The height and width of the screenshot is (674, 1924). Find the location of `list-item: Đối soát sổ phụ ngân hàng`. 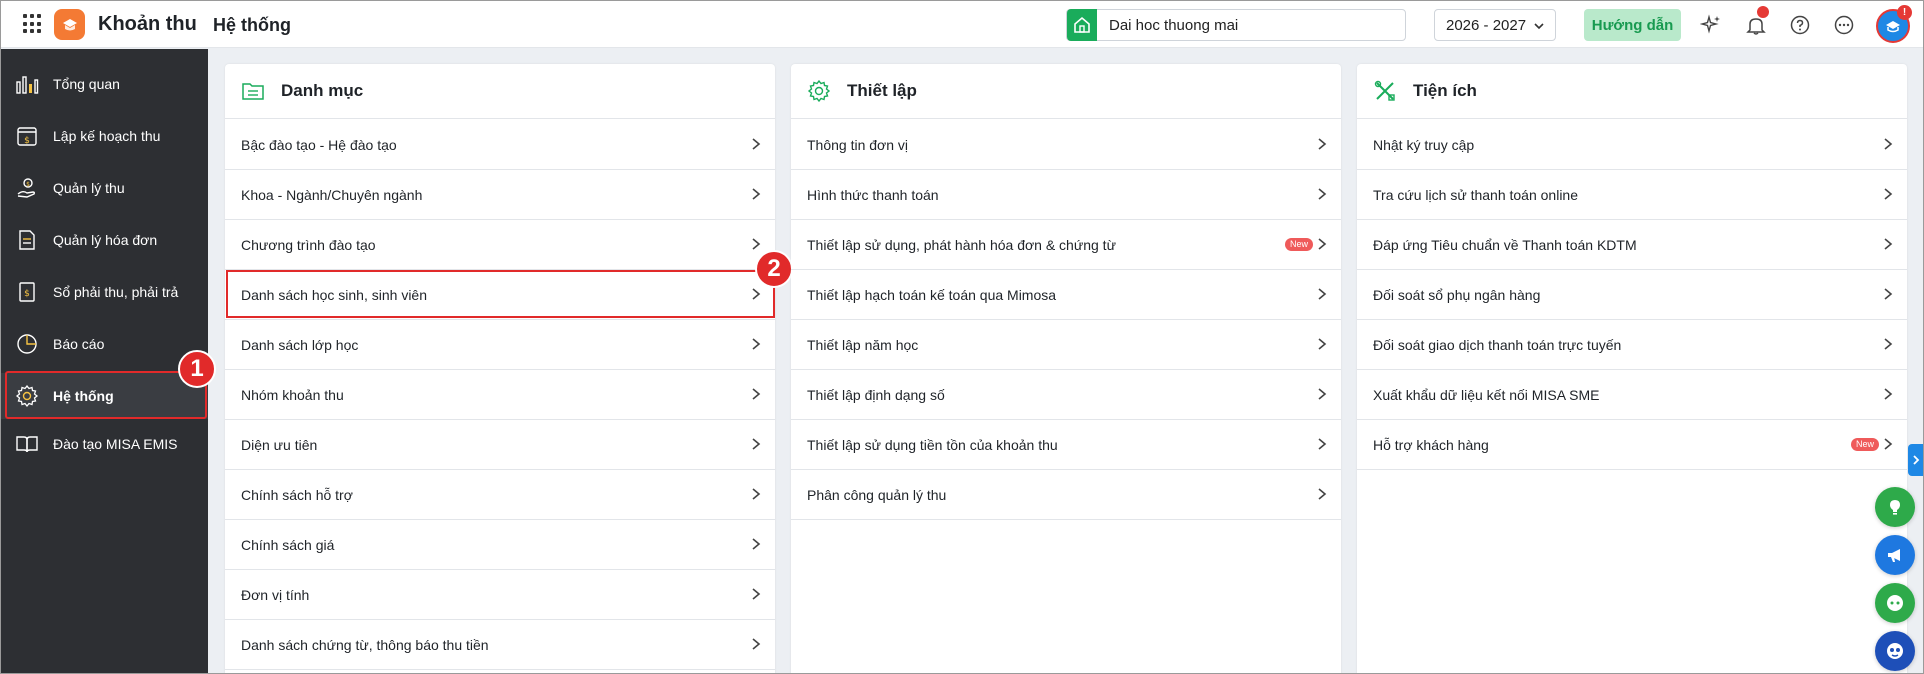

list-item: Đối soát sổ phụ ngân hàng is located at coordinates (1632, 295).